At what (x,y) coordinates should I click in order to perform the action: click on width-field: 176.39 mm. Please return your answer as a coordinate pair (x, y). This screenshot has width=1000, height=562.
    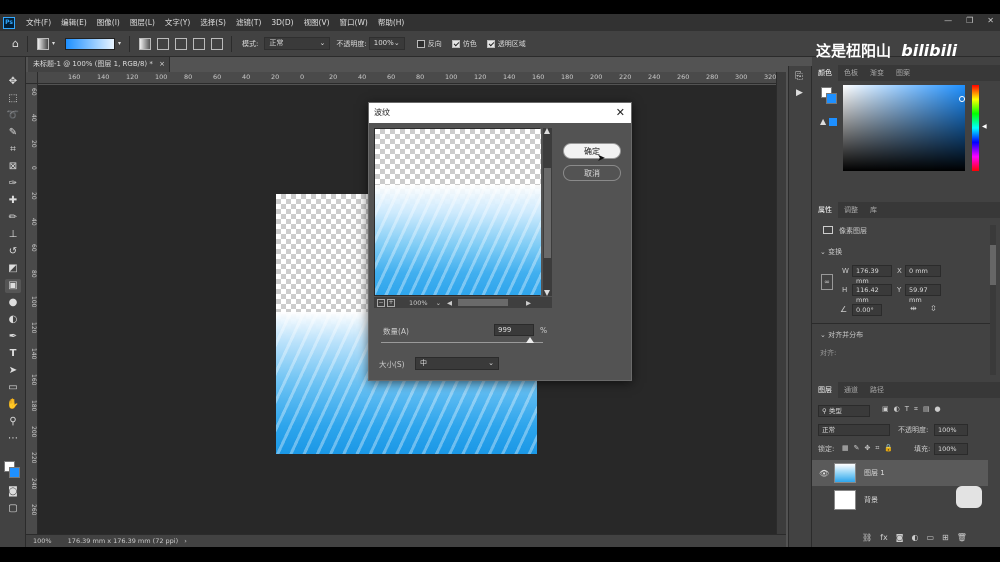
    Looking at the image, I should click on (872, 275).